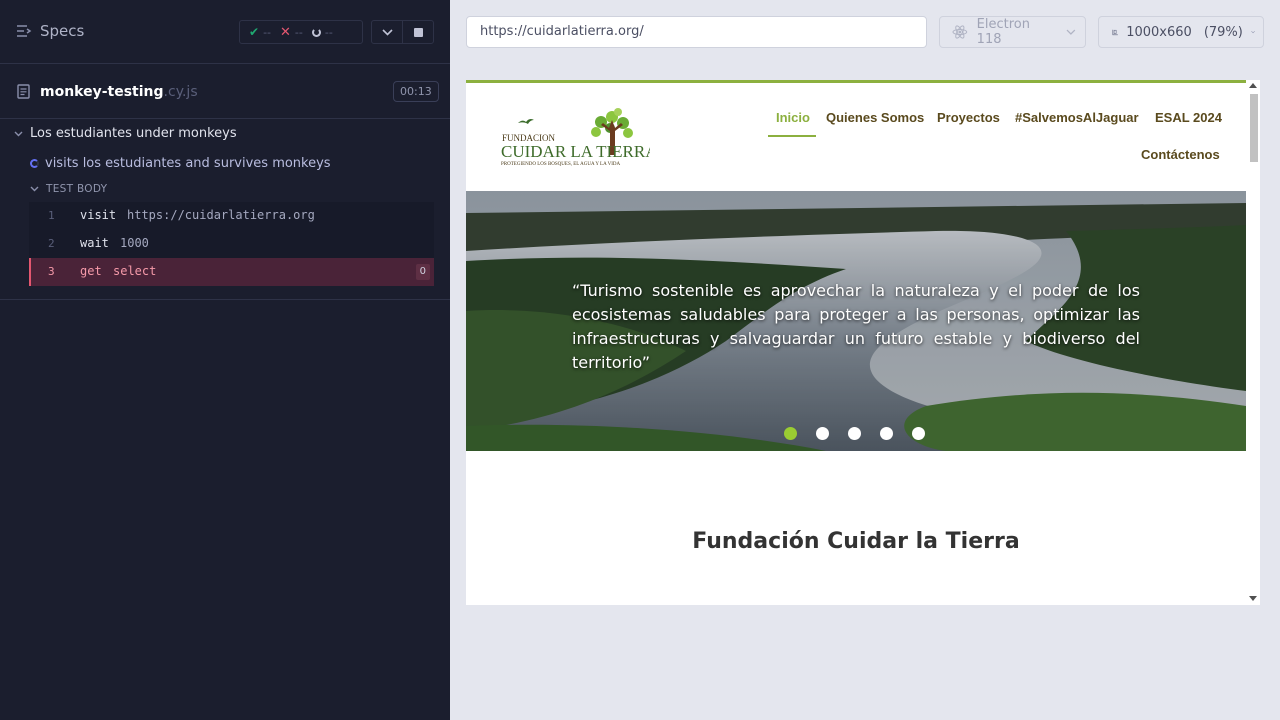 Image resolution: width=1280 pixels, height=720 pixels. What do you see at coordinates (1254, 128) in the screenshot?
I see `scroll-thumb` at bounding box center [1254, 128].